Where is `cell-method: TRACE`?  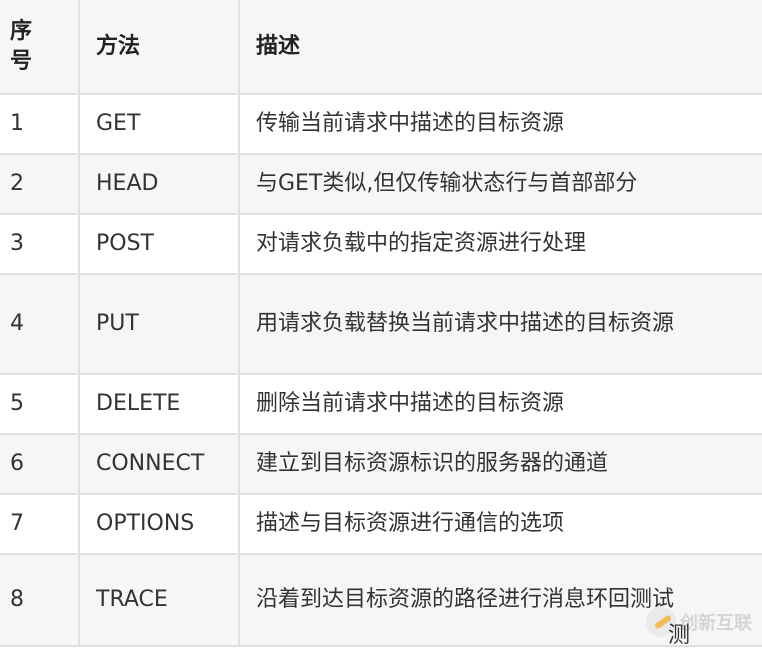
cell-method: TRACE is located at coordinates (159, 600).